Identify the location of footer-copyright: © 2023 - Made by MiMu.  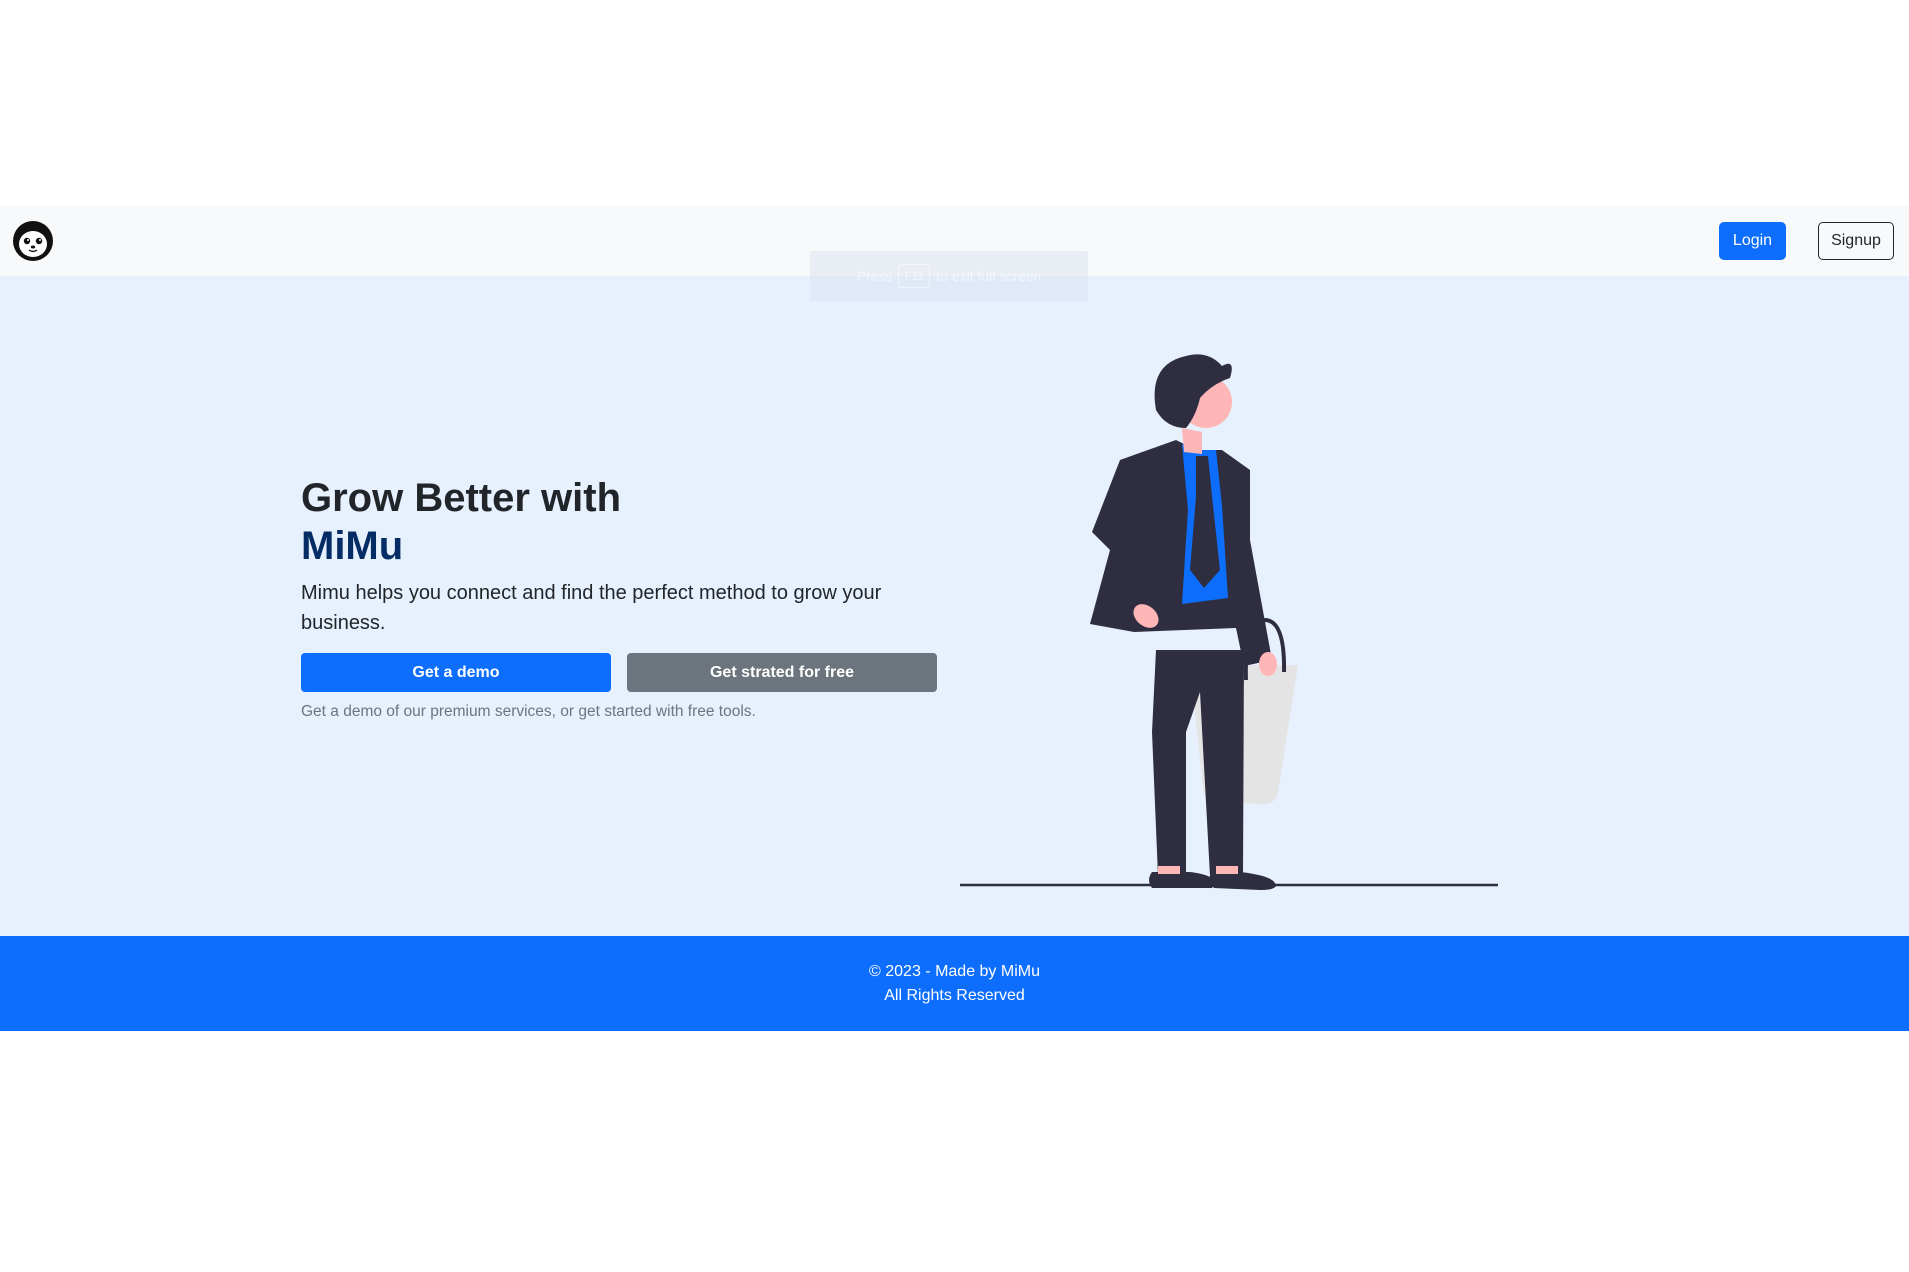
(954, 971).